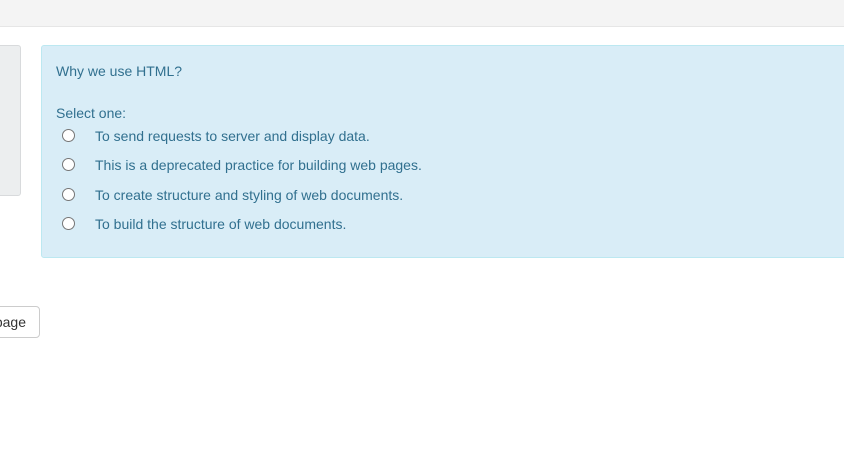 The image size is (844, 449). What do you see at coordinates (220, 224) in the screenshot?
I see `answer-label-4: To build the structure of web documents.` at bounding box center [220, 224].